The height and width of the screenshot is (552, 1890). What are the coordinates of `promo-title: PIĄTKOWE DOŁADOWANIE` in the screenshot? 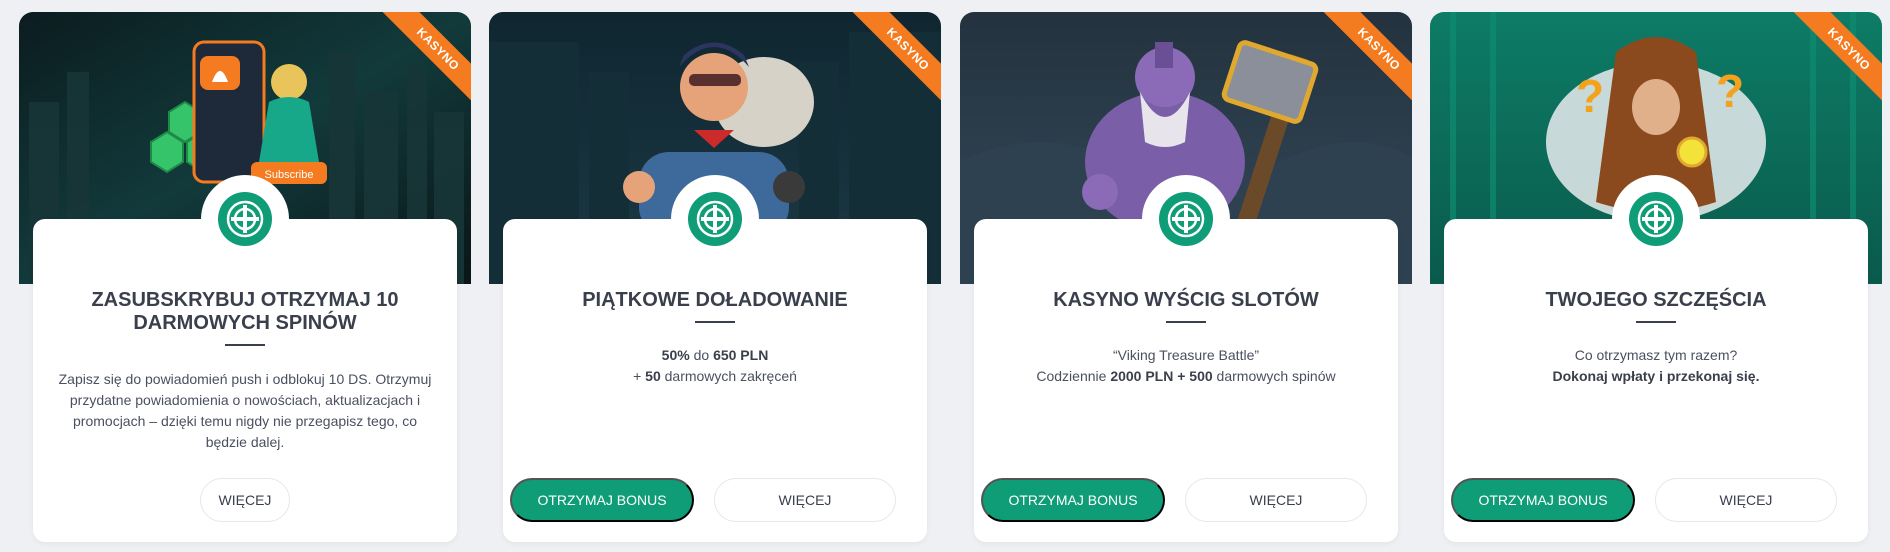 It's located at (715, 300).